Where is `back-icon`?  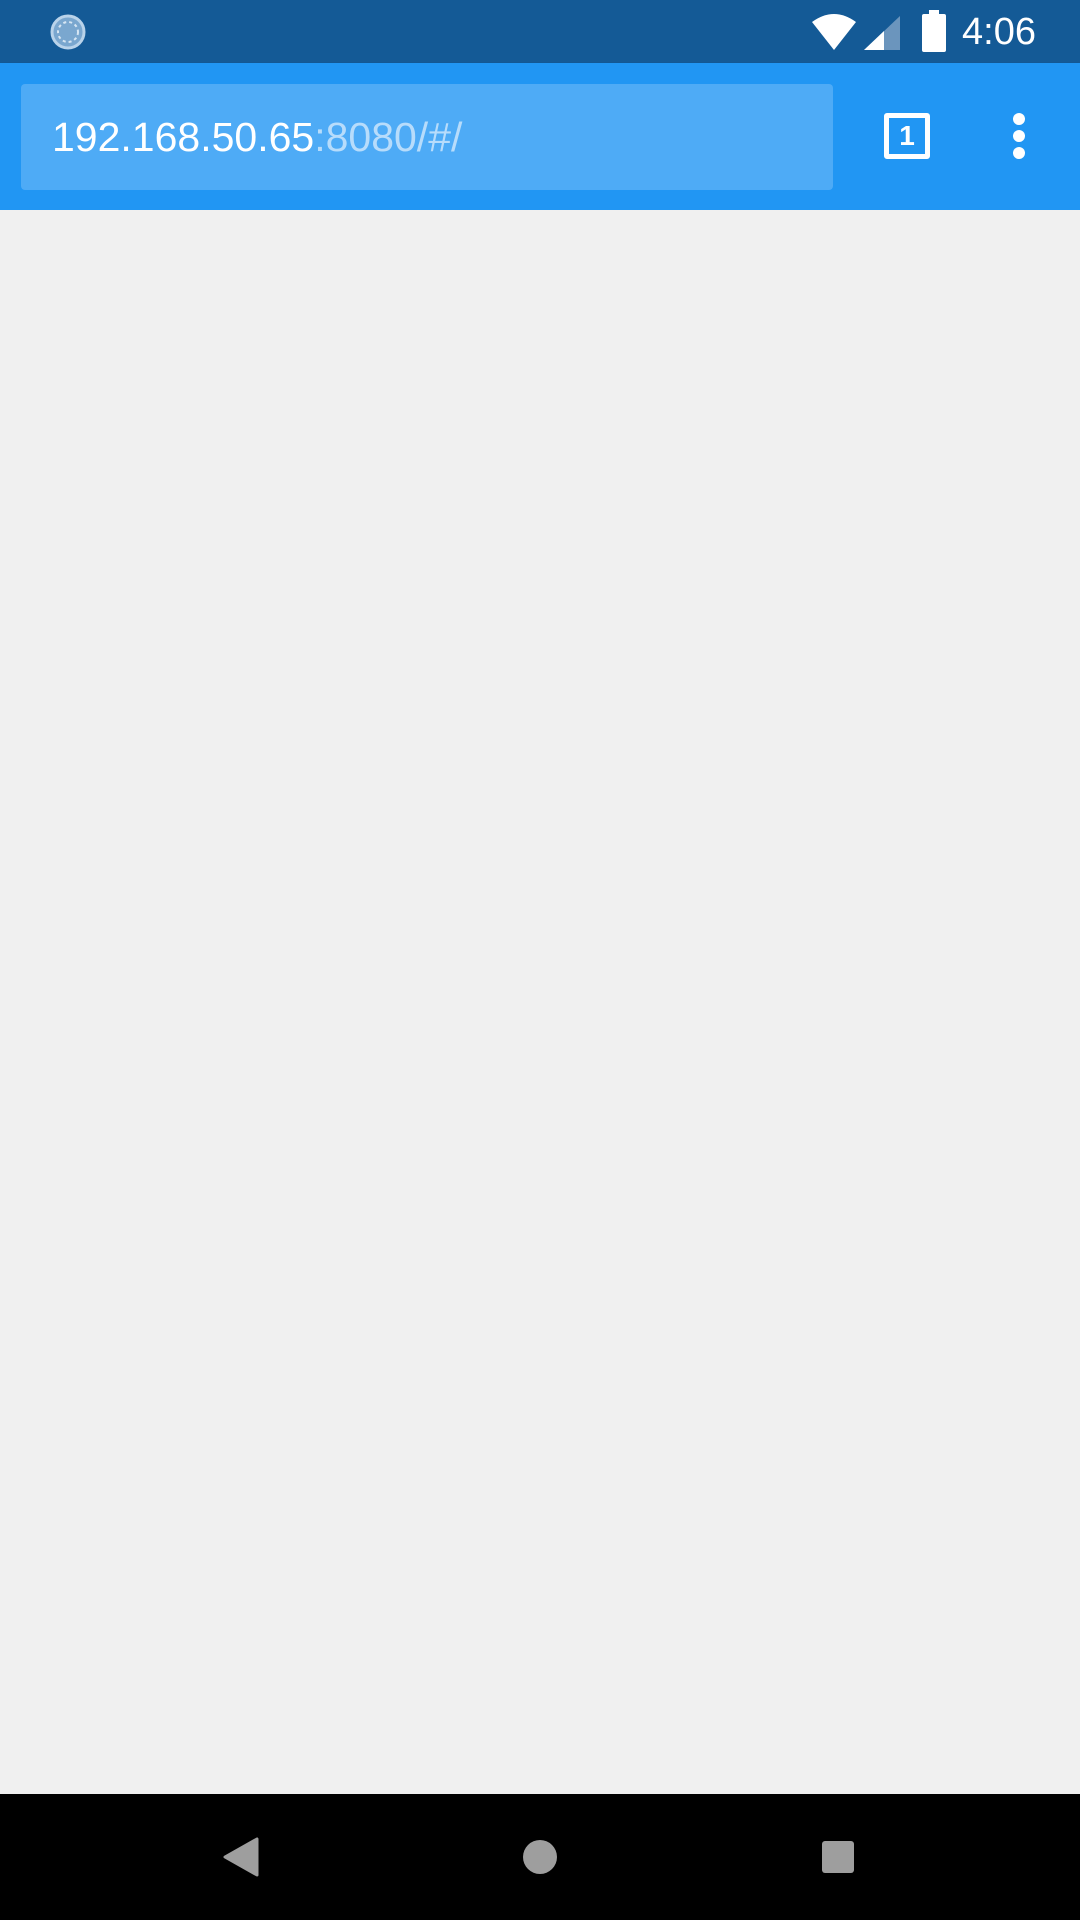 back-icon is located at coordinates (241, 1857).